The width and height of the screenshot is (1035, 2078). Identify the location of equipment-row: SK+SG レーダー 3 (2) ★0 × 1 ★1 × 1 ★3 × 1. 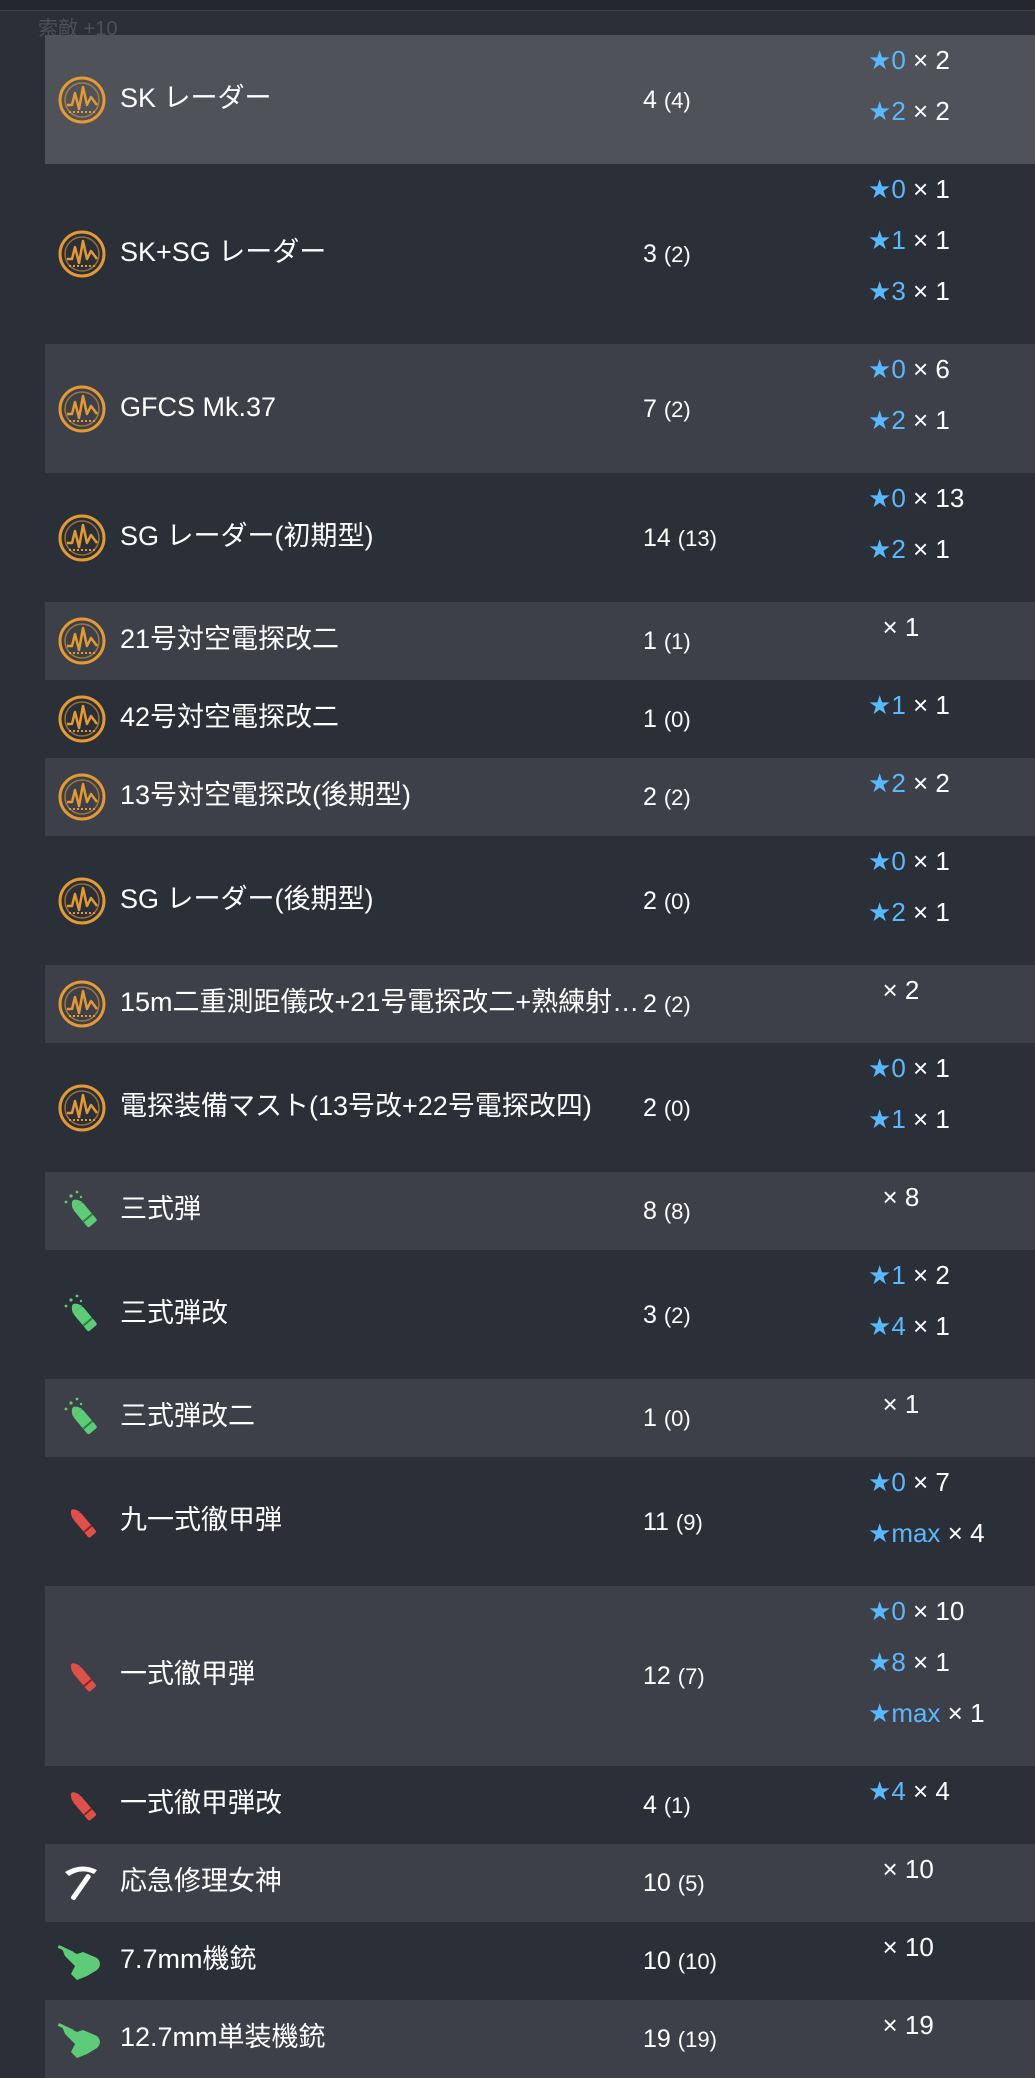
(540, 254).